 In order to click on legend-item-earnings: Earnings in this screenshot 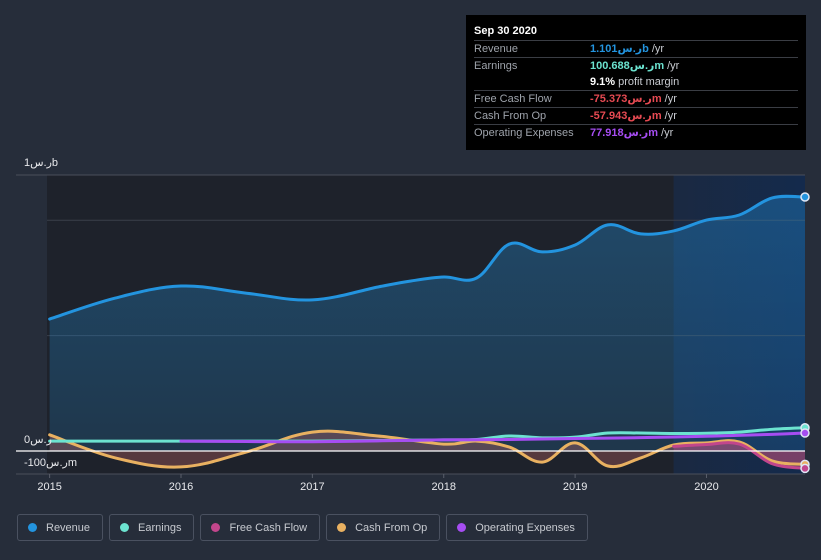, I will do `click(152, 527)`.